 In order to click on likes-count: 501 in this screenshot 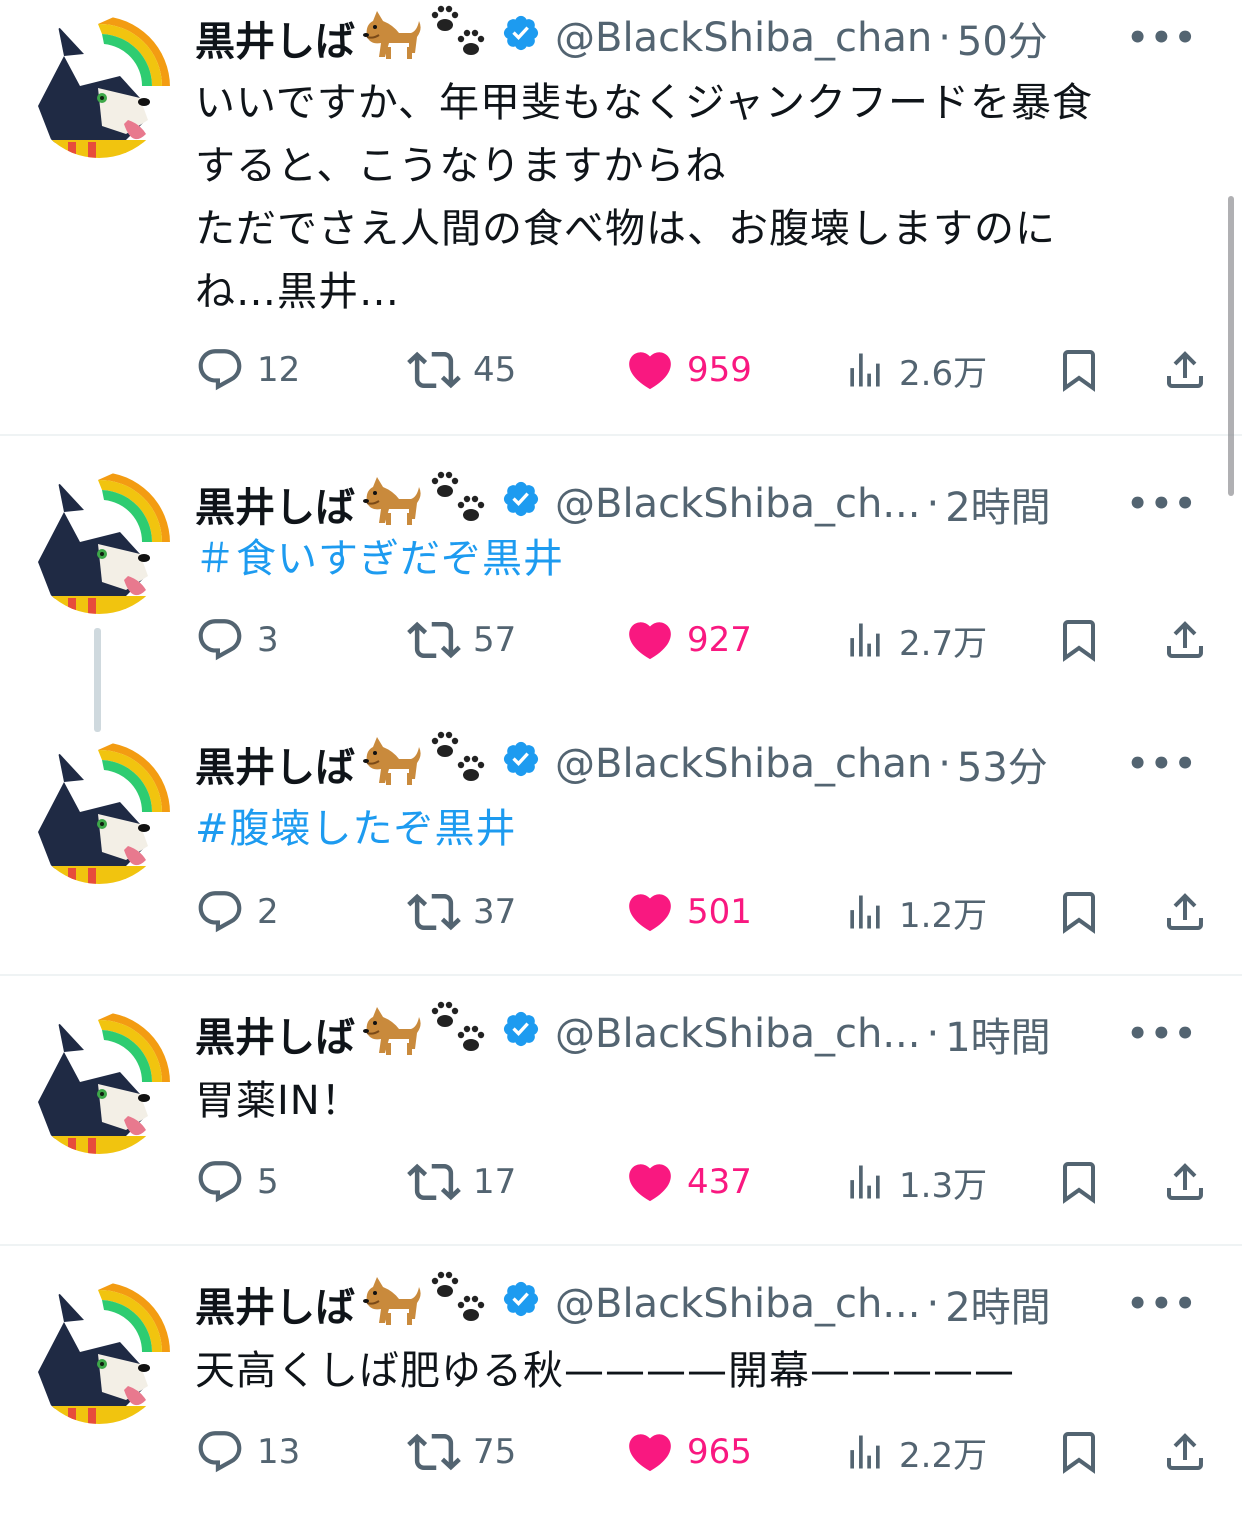, I will do `click(719, 912)`.